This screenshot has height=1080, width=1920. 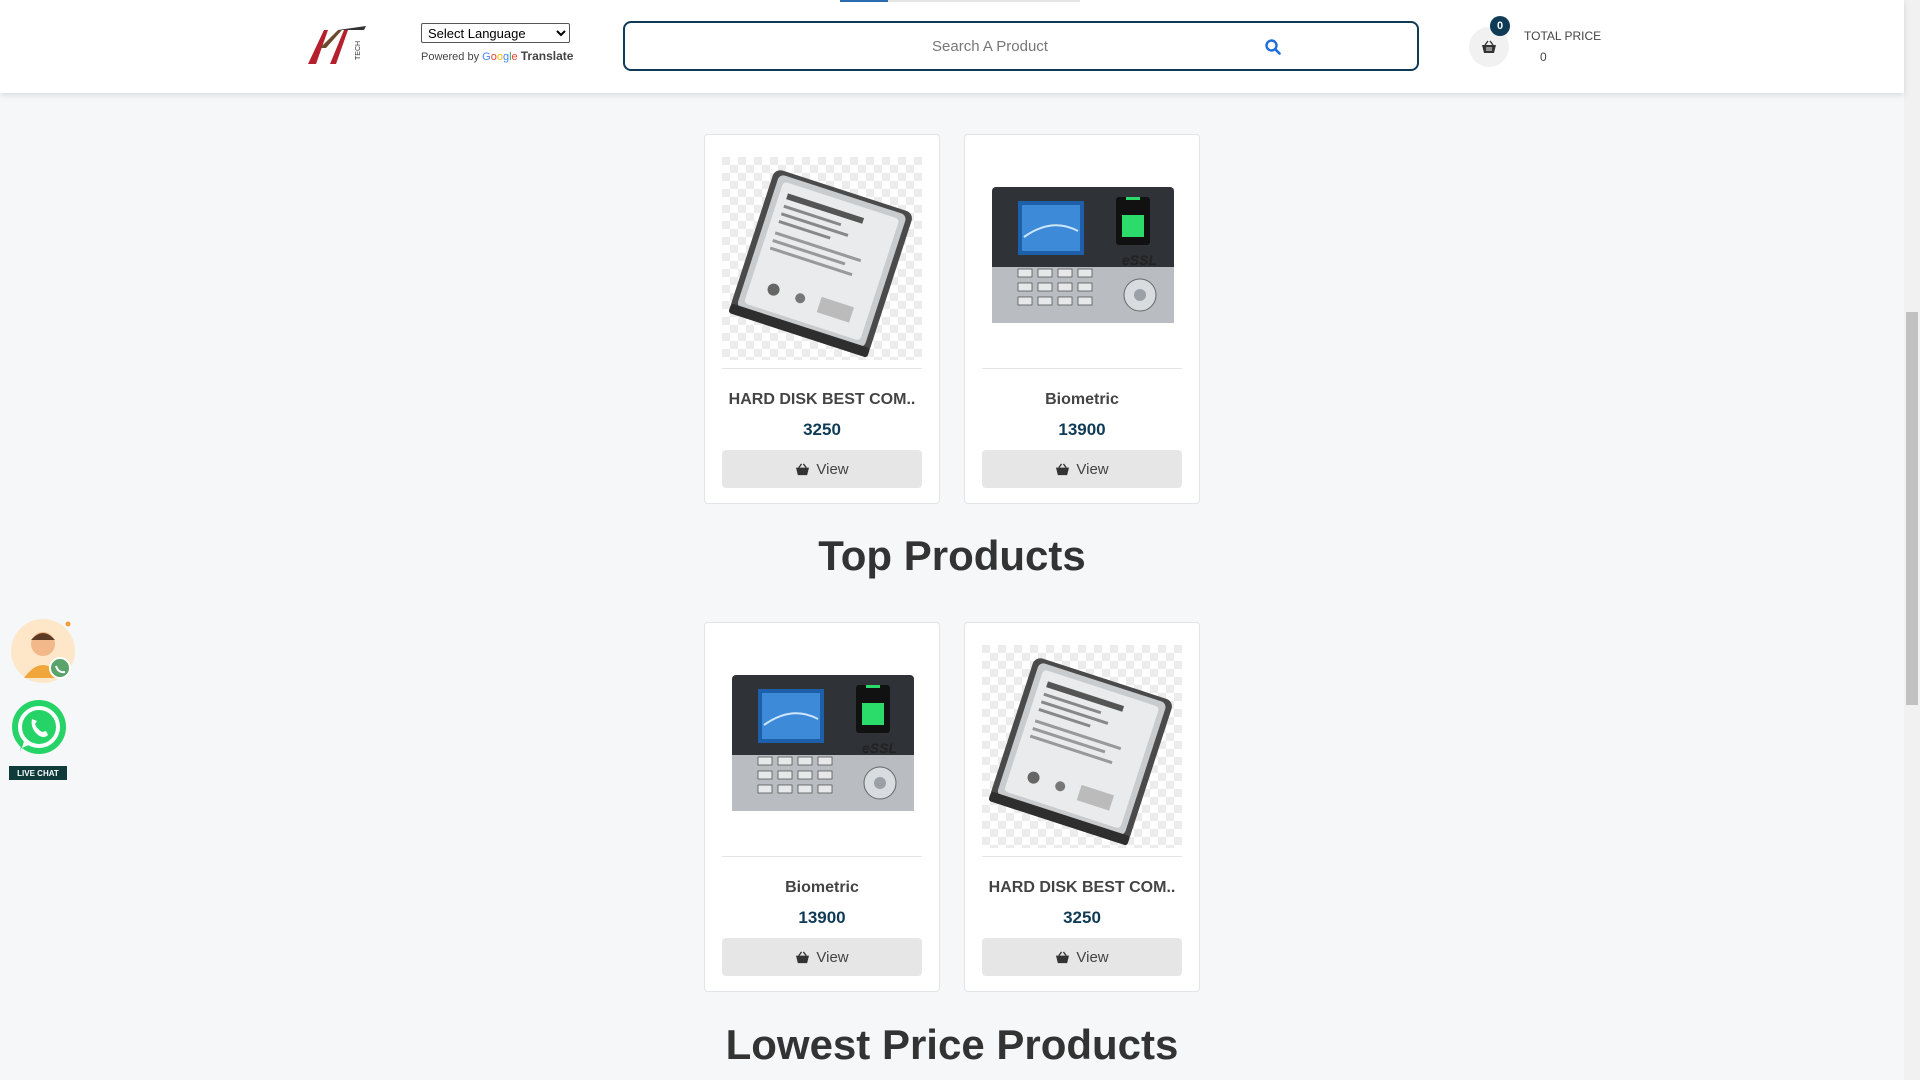 What do you see at coordinates (952, 555) in the screenshot?
I see `section-title-top-products: Top Products` at bounding box center [952, 555].